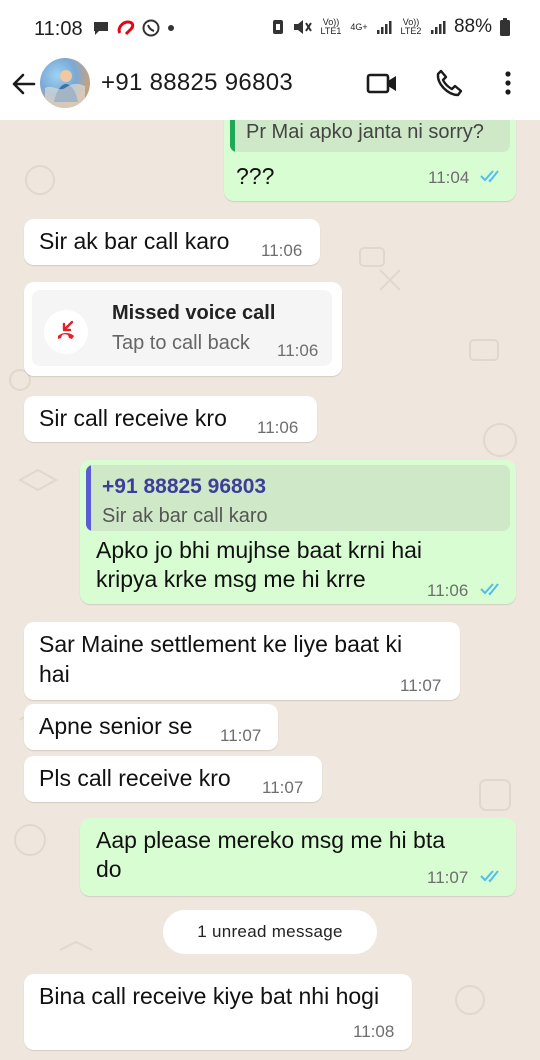 The height and width of the screenshot is (1060, 540). What do you see at coordinates (58, 29) in the screenshot?
I see `status-time: 11:08` at bounding box center [58, 29].